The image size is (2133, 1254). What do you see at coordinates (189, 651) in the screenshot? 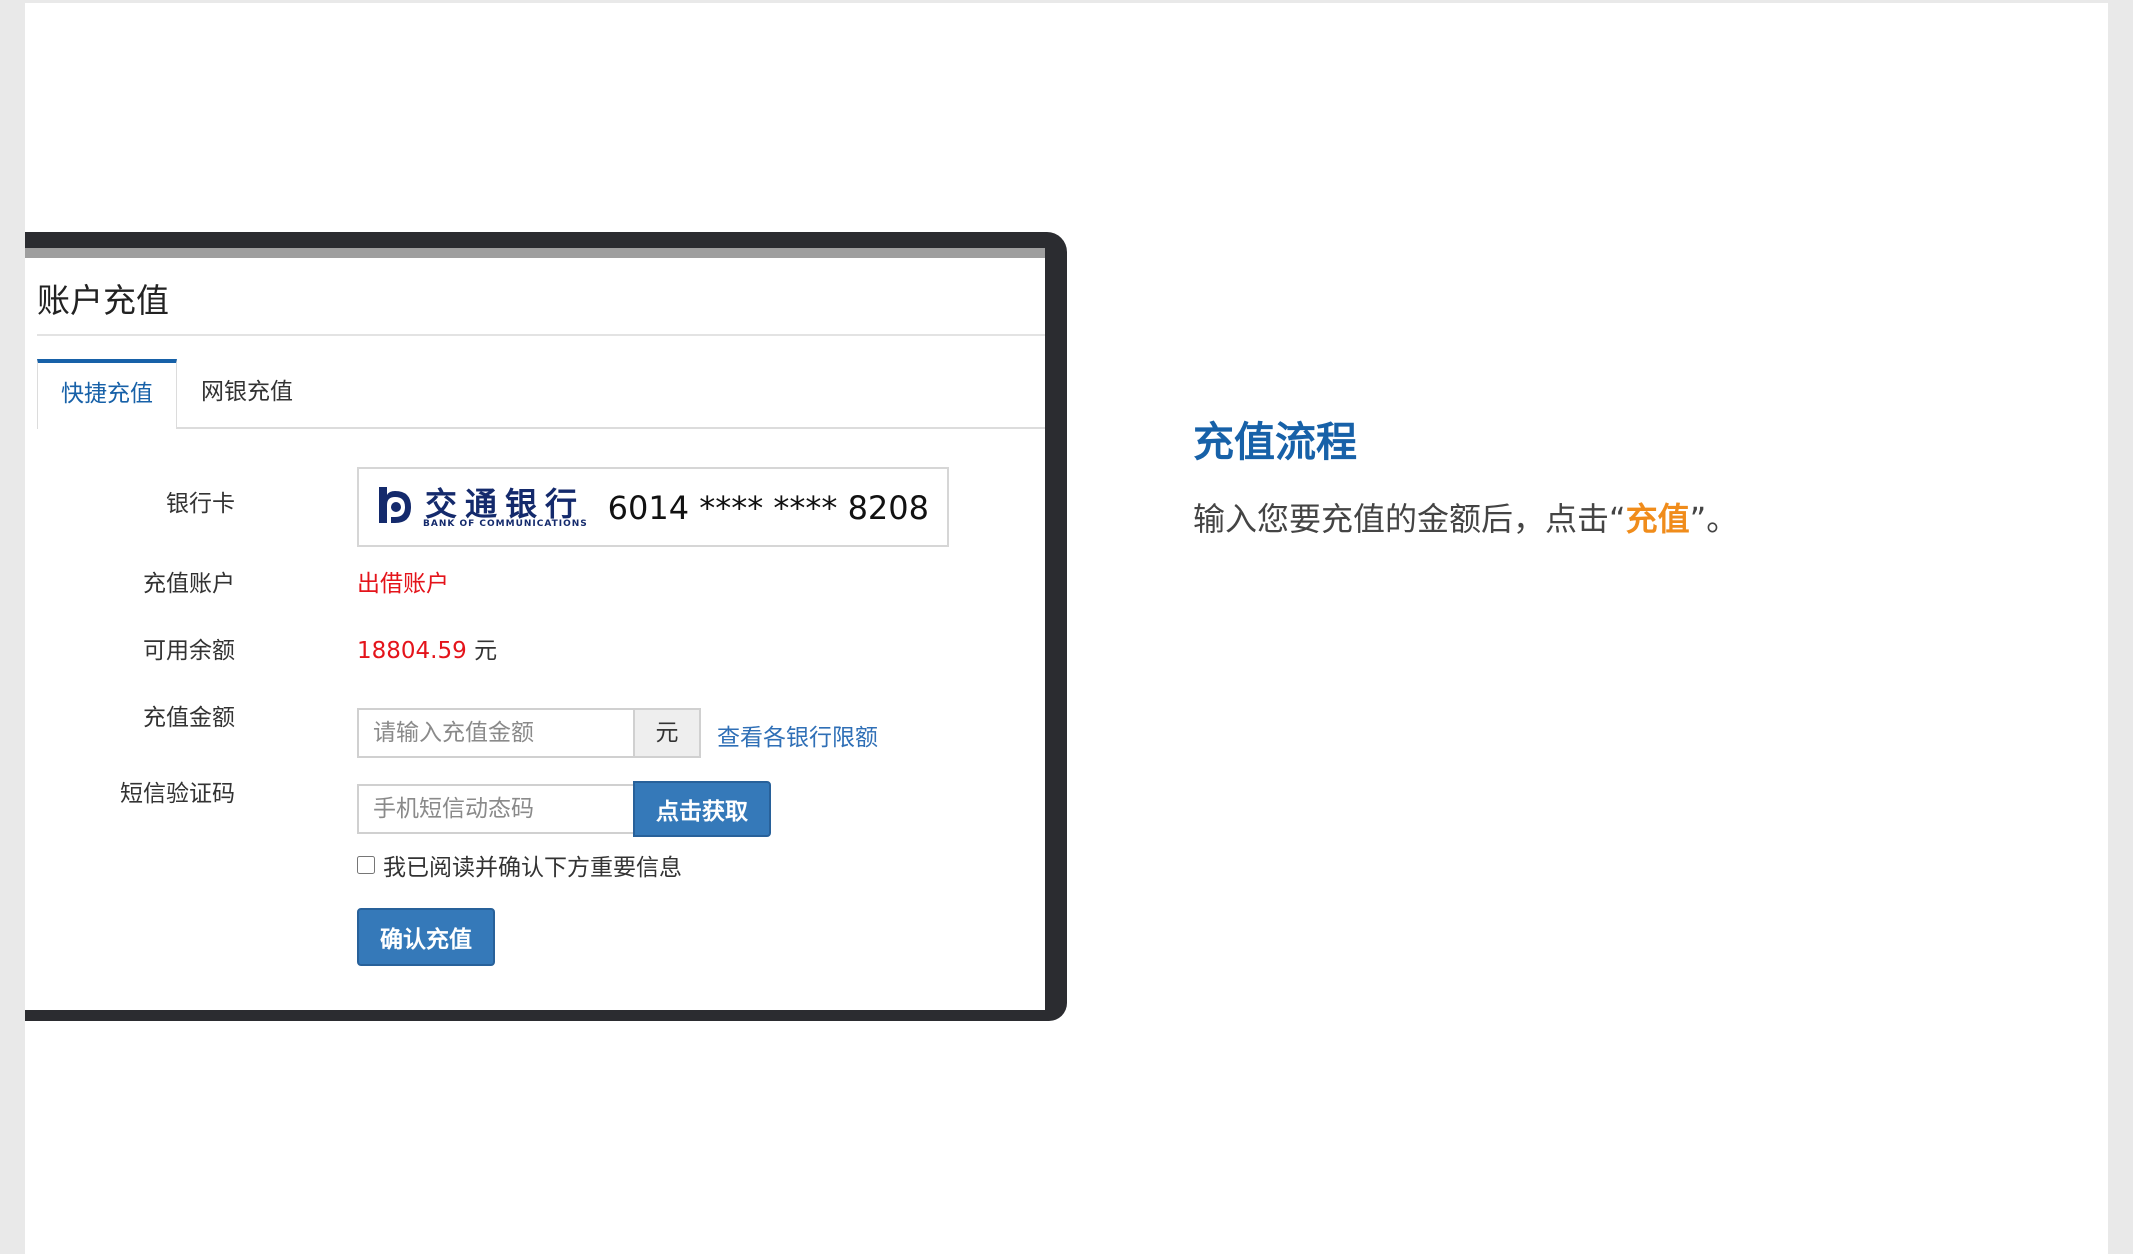
I see `balance-label: 可用余额` at bounding box center [189, 651].